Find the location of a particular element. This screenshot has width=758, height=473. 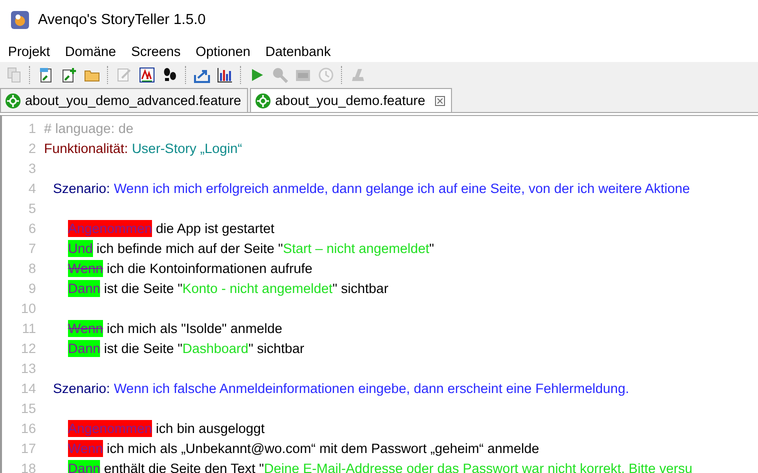

line-number: 16 is located at coordinates (28, 428).